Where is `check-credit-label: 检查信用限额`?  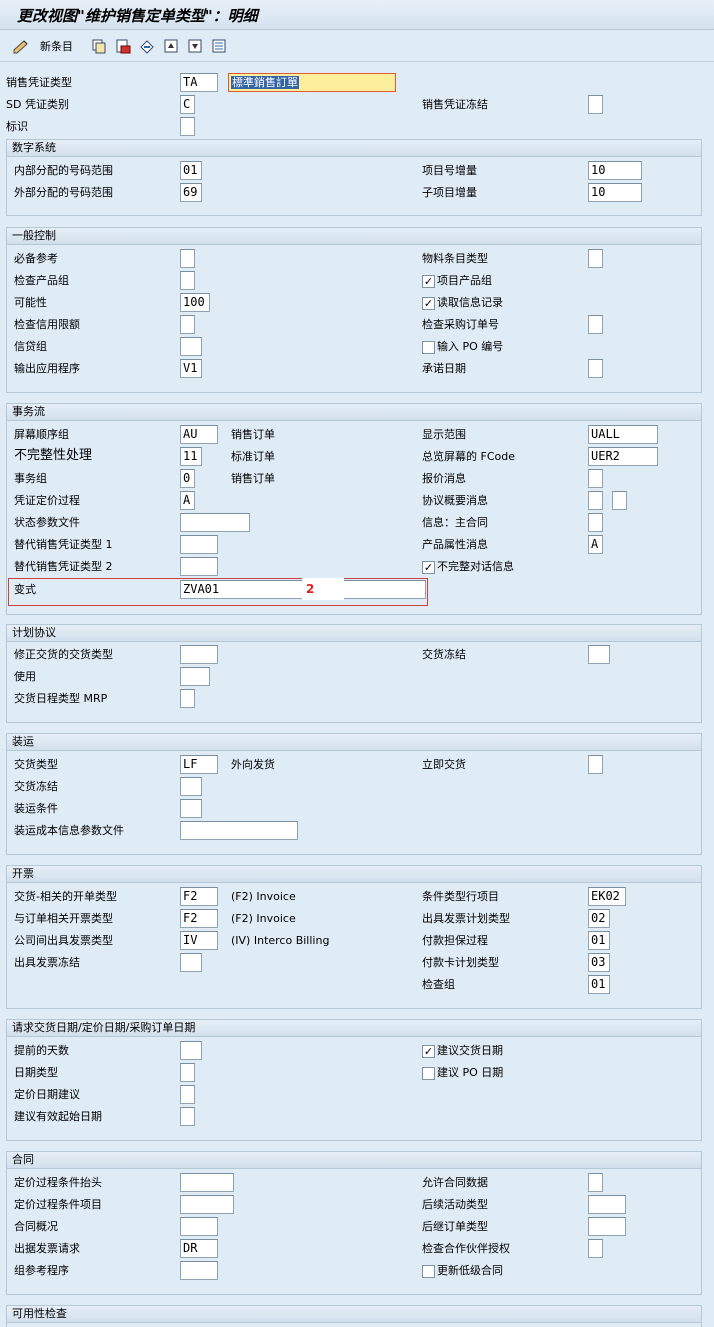
check-credit-label: 检查信用限额 is located at coordinates (47, 324).